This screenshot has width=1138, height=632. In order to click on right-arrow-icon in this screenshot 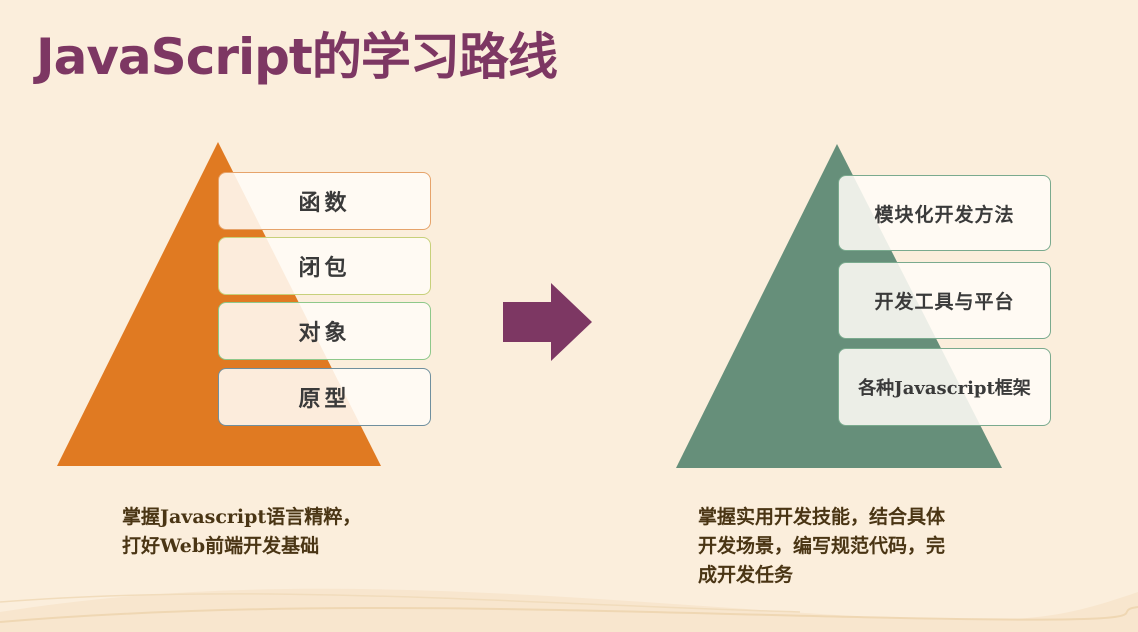, I will do `click(548, 322)`.